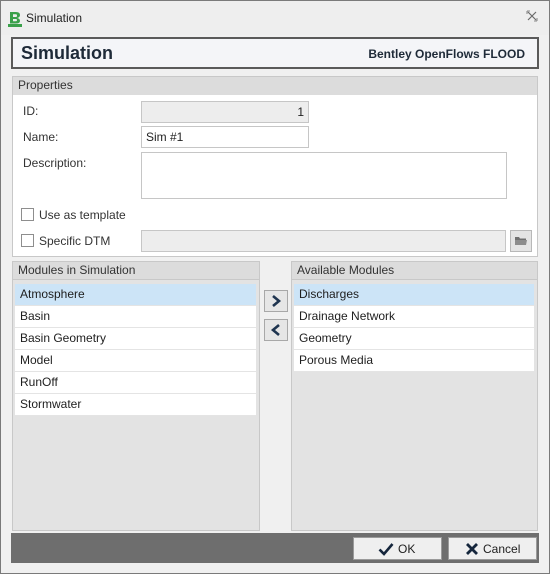  Describe the element at coordinates (225, 137) in the screenshot. I see `name-field` at that location.